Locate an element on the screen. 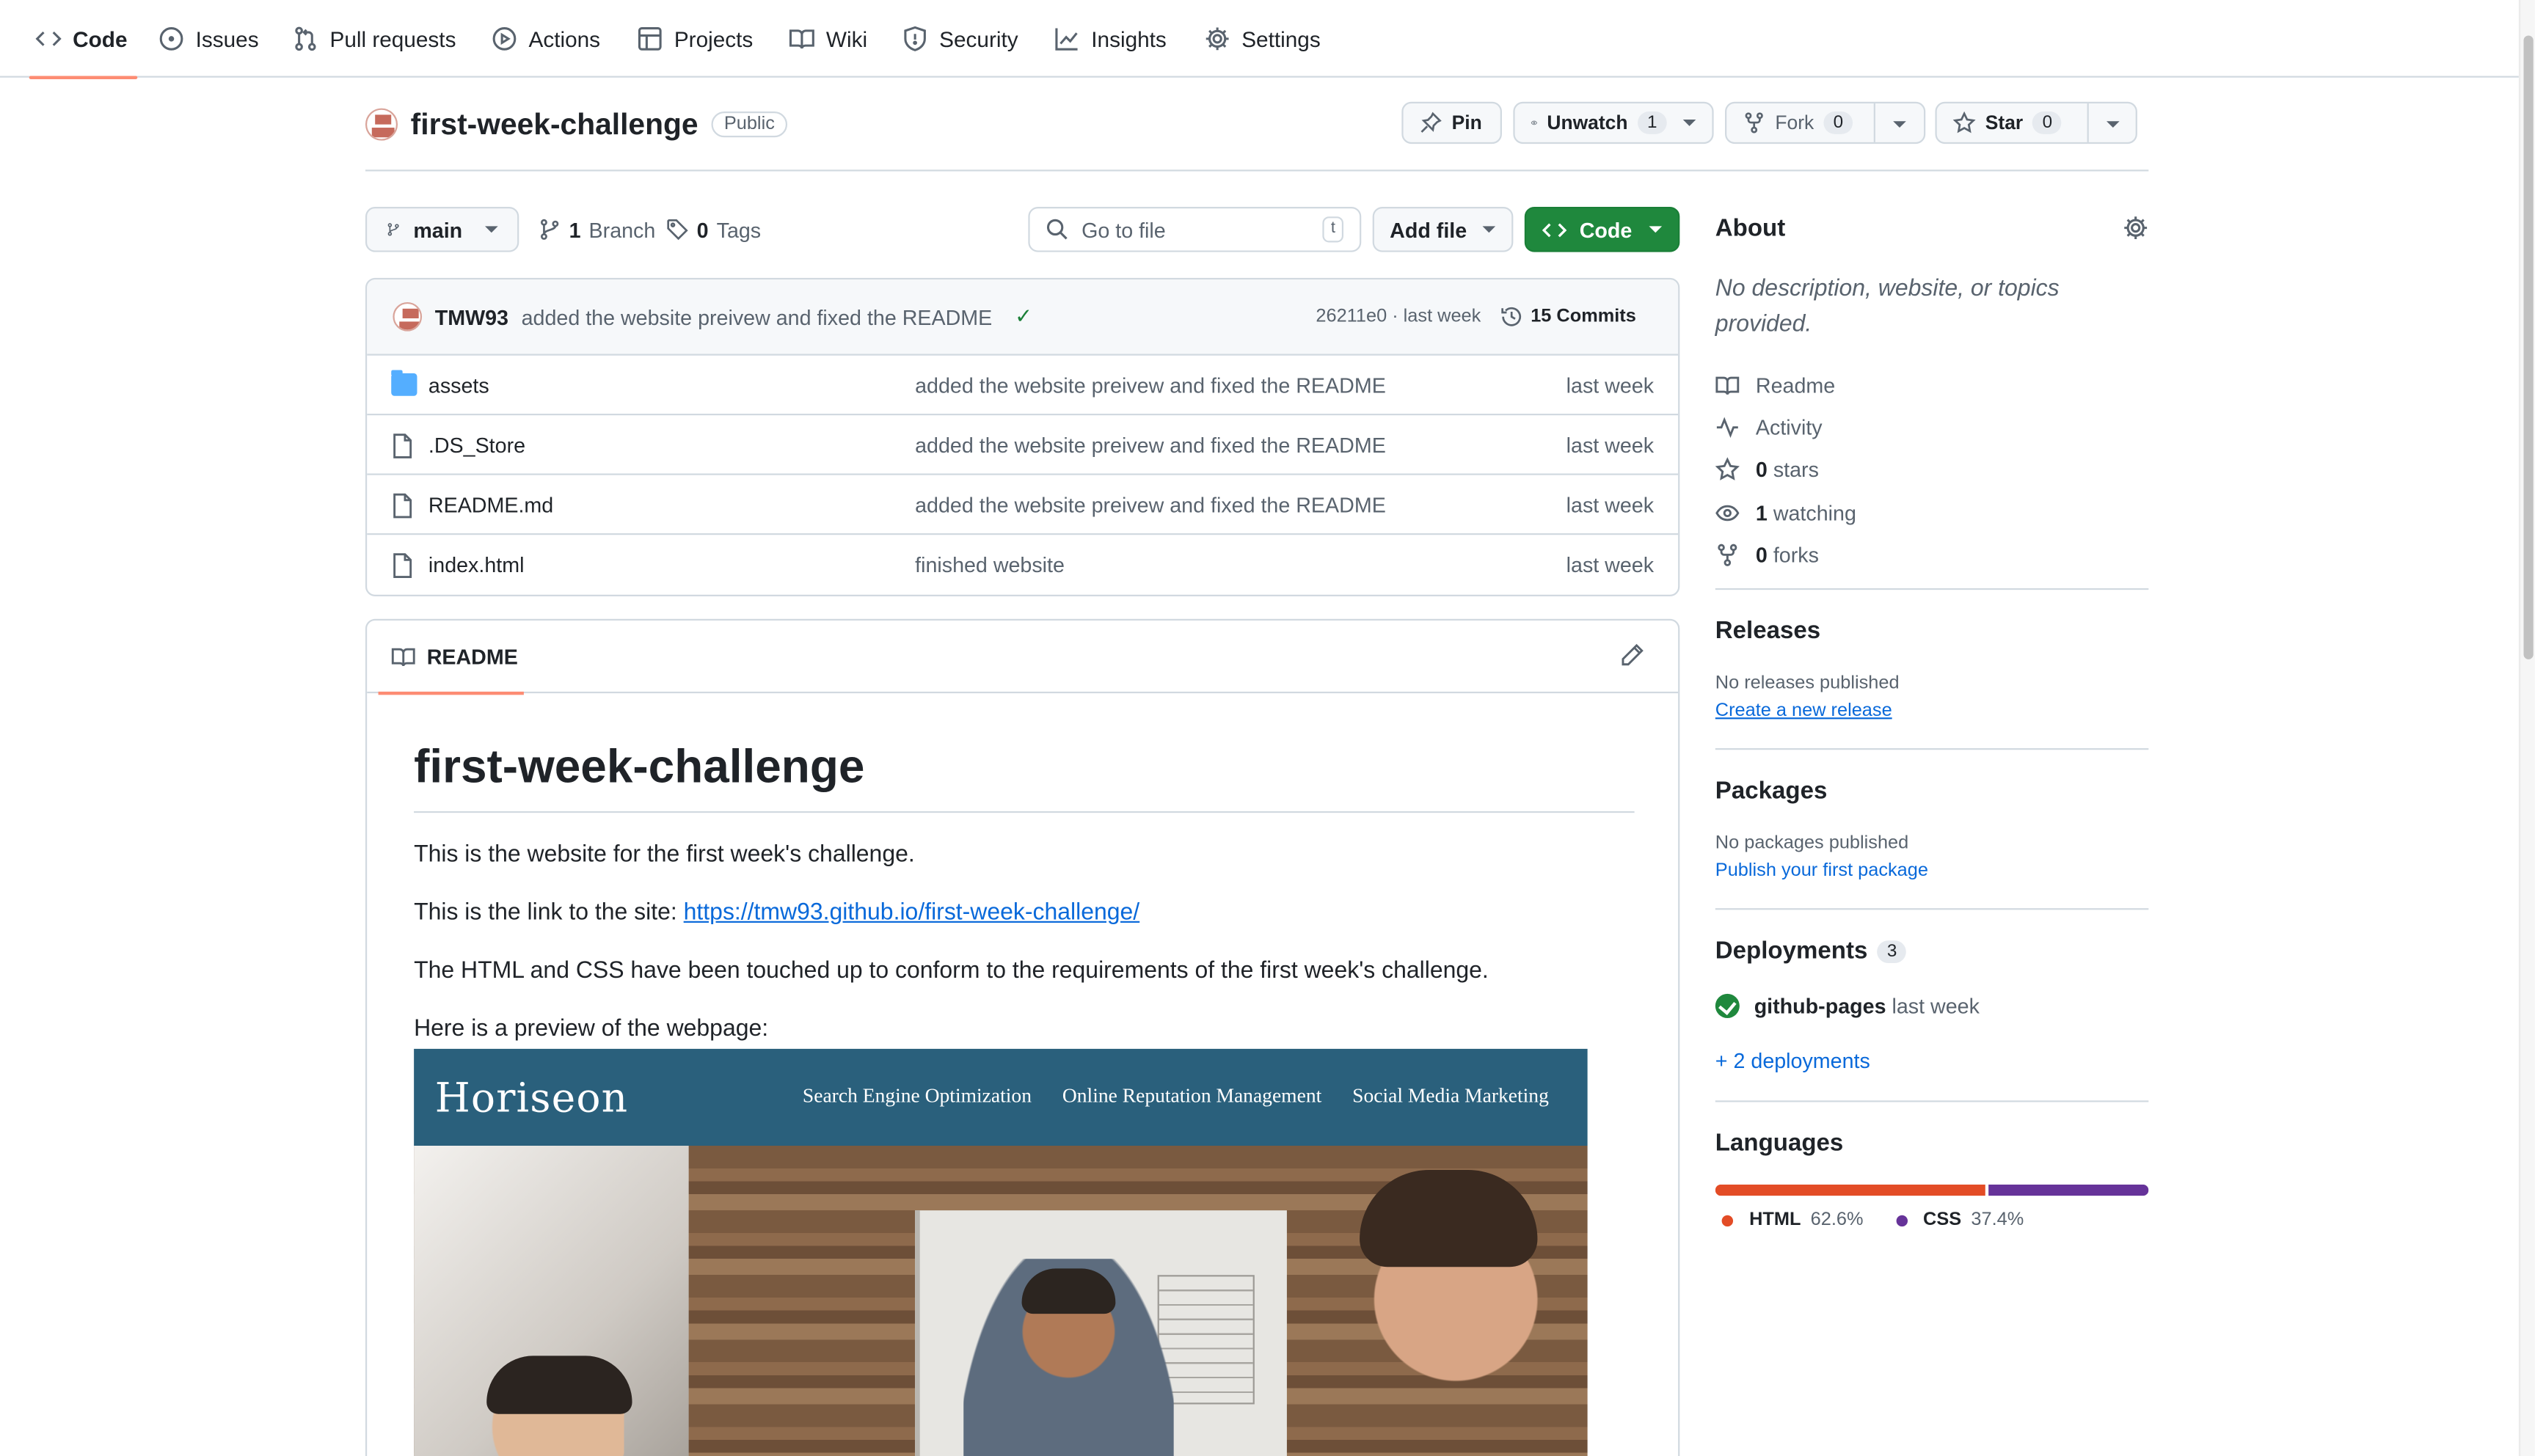 The width and height of the screenshot is (2535, 1456). deployment-item: github-pages last week is located at coordinates (1847, 1006).